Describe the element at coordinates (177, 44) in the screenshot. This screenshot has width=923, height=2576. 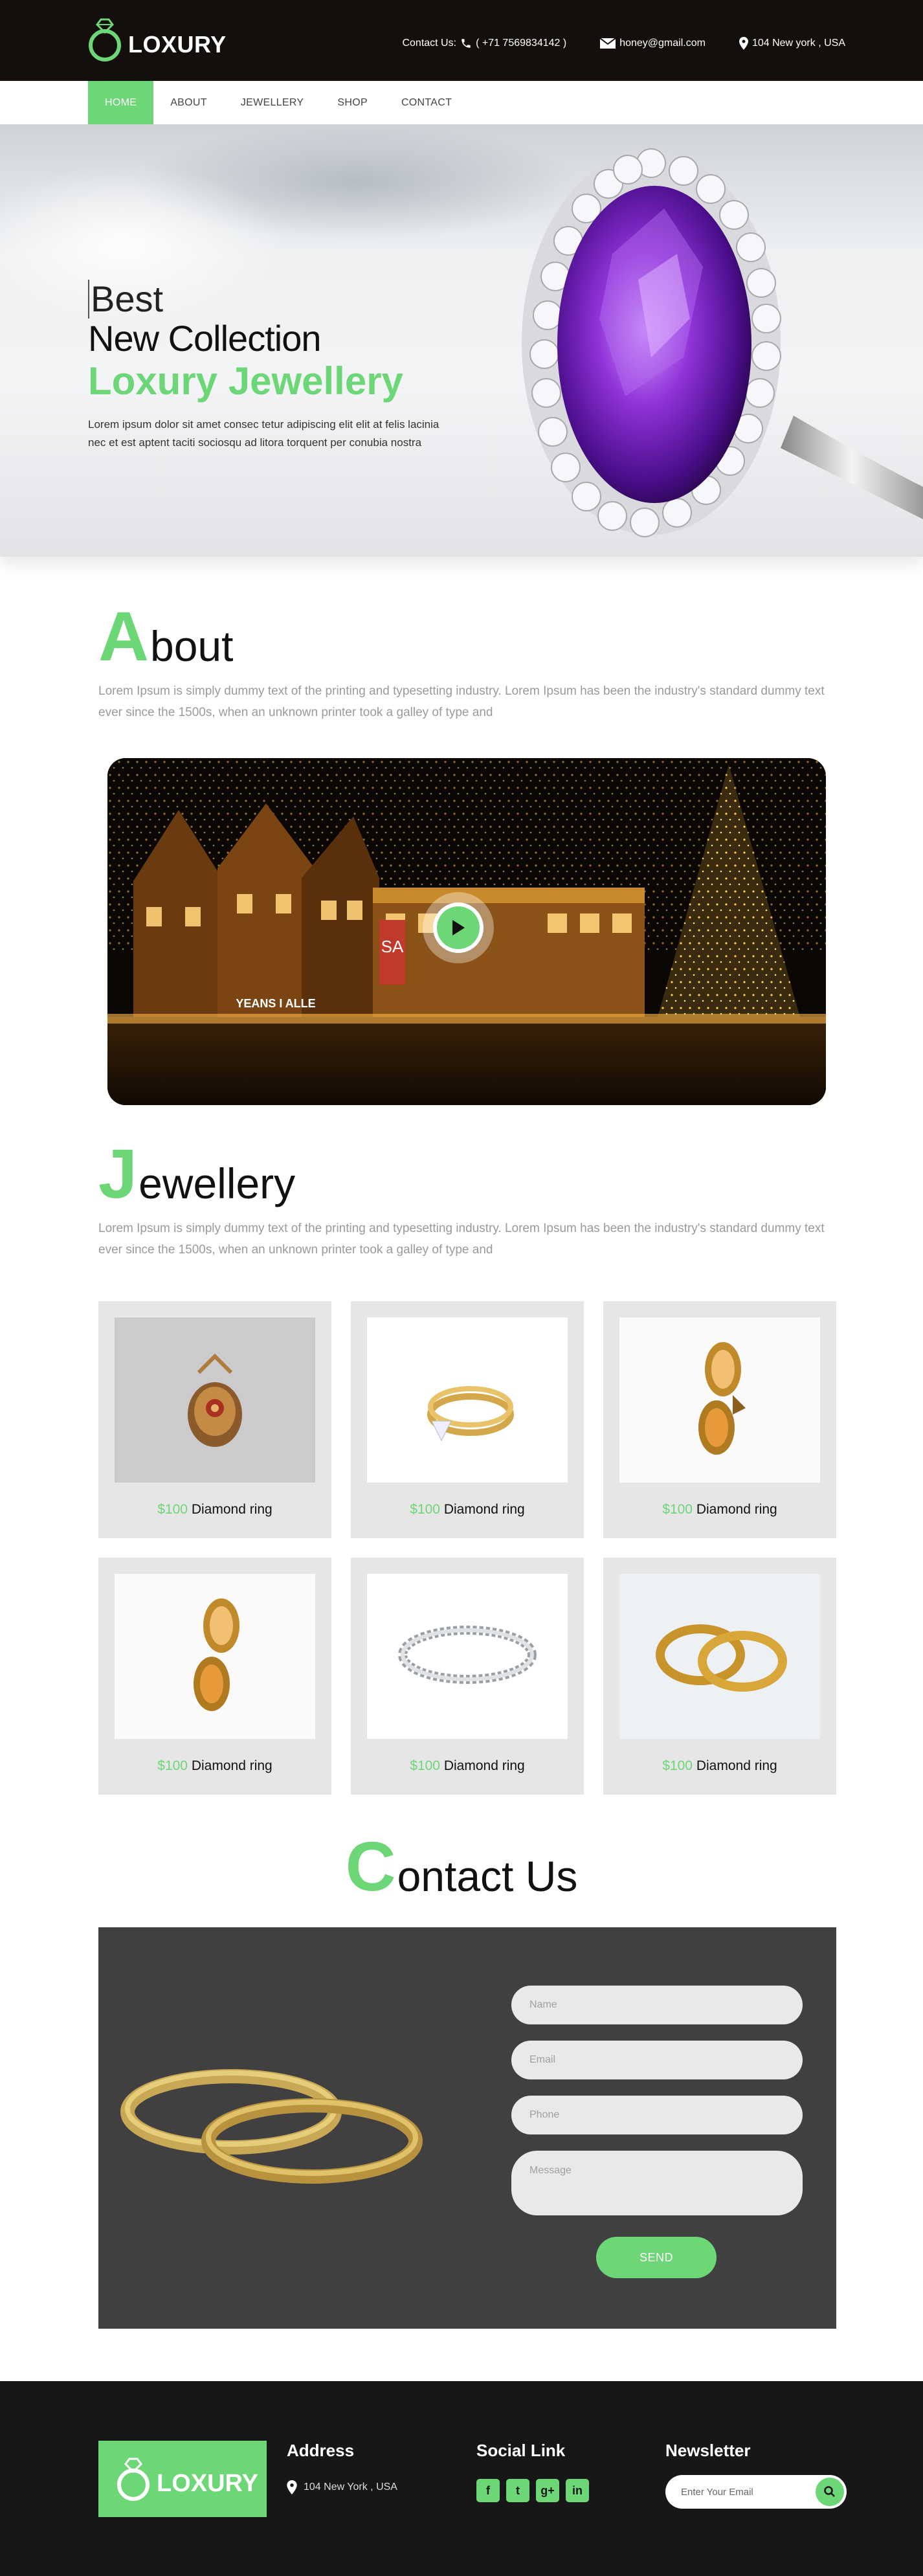
I see `logo-text: LOXURY` at that location.